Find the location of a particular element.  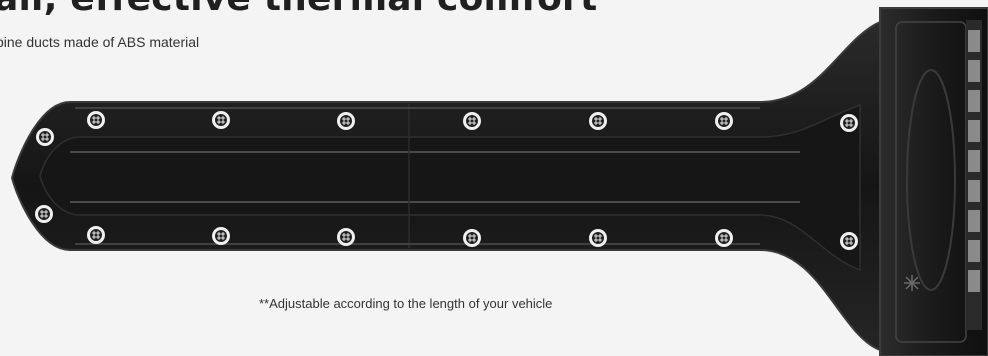

flange-label-strip is located at coordinates (974, 175).